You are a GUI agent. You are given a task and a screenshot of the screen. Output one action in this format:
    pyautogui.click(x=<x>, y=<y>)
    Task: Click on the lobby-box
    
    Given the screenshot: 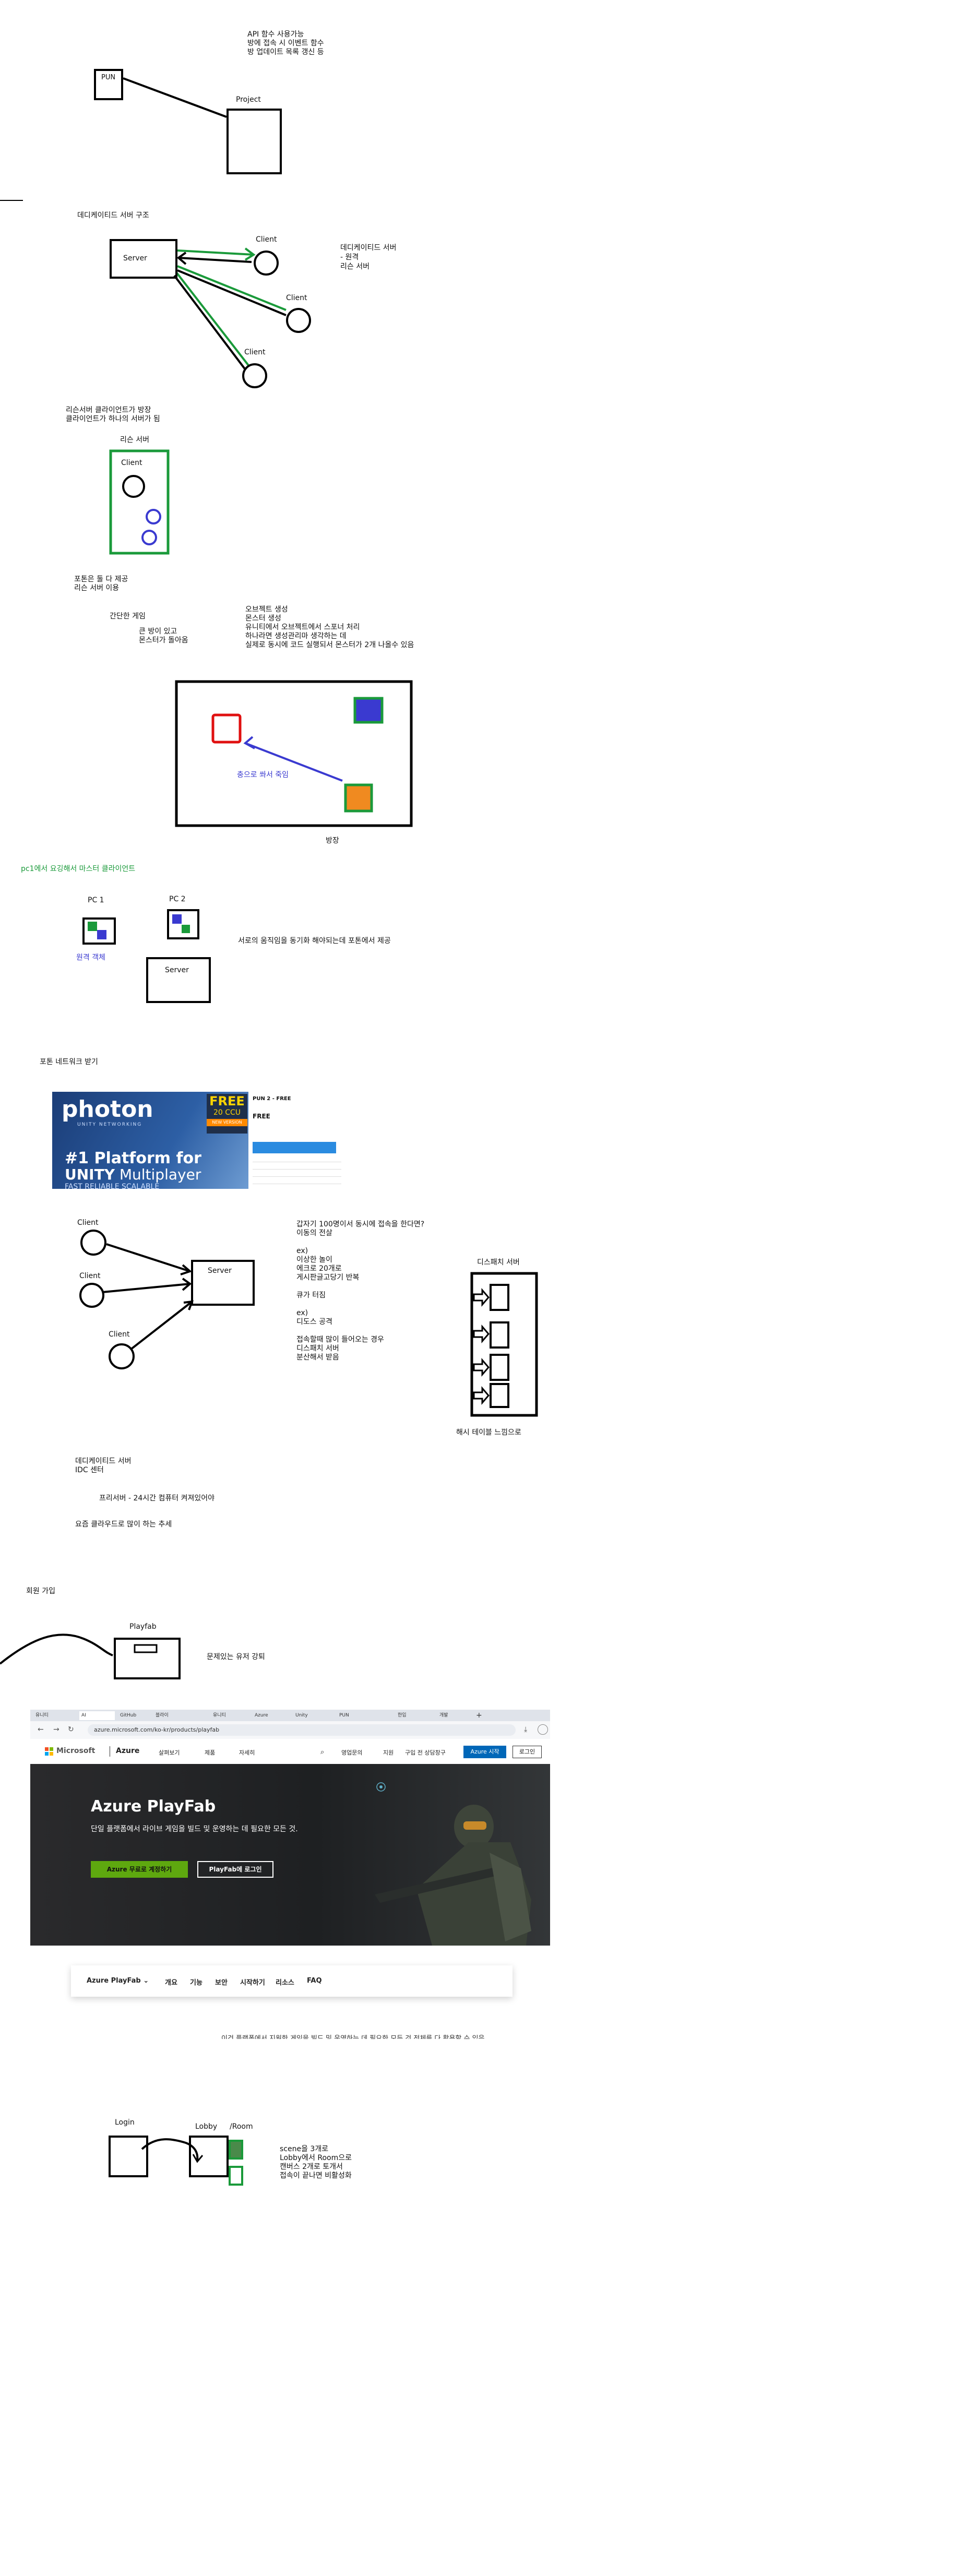 What is the action you would take?
    pyautogui.click(x=209, y=2156)
    